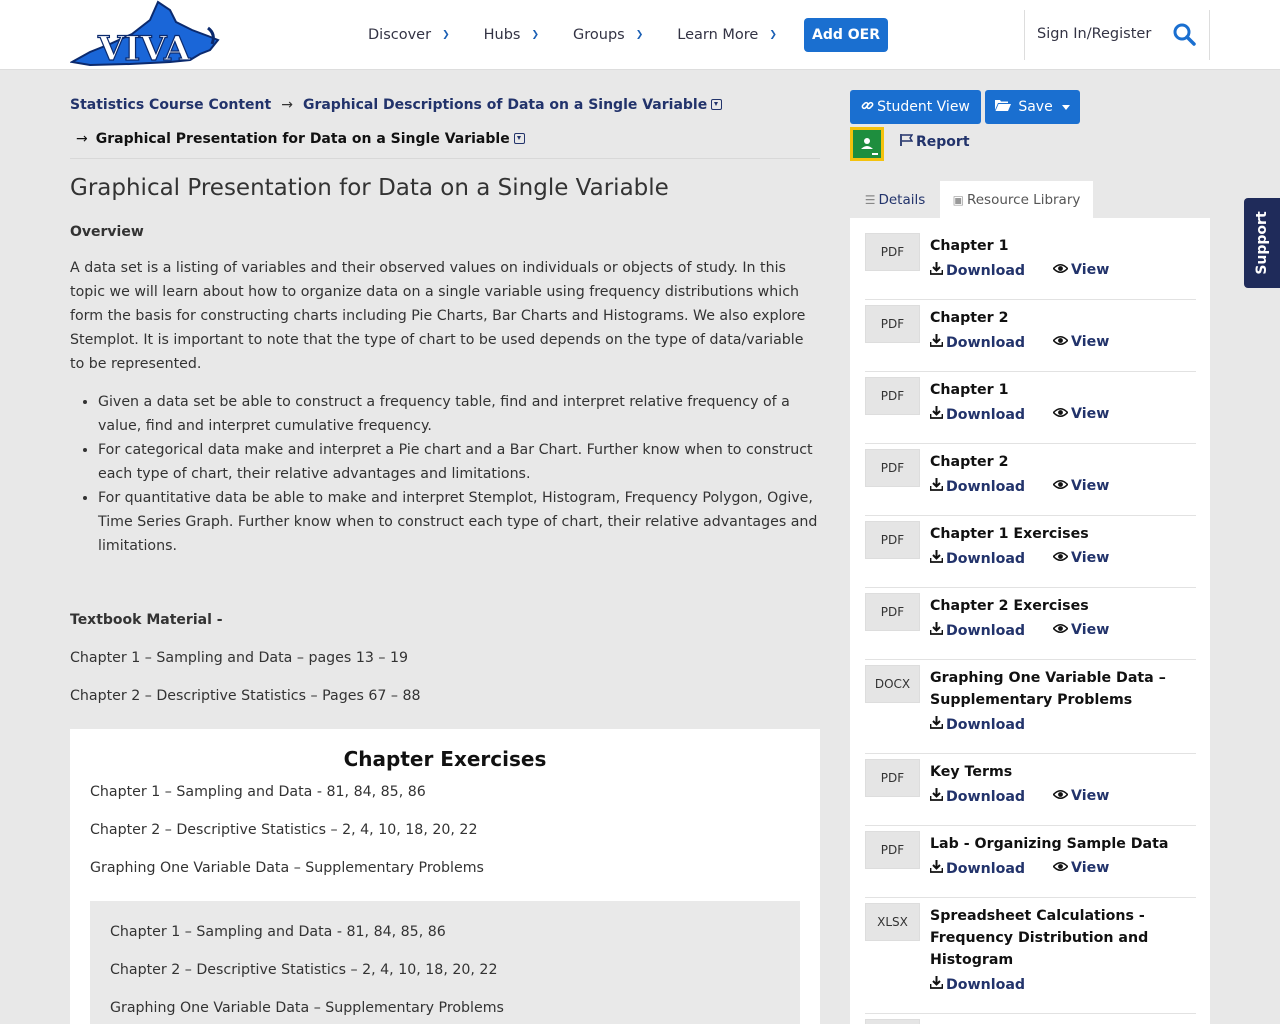 The height and width of the screenshot is (1024, 1280). Describe the element at coordinates (727, 35) in the screenshot. I see `nav-learn-more: Learn More ❯` at that location.